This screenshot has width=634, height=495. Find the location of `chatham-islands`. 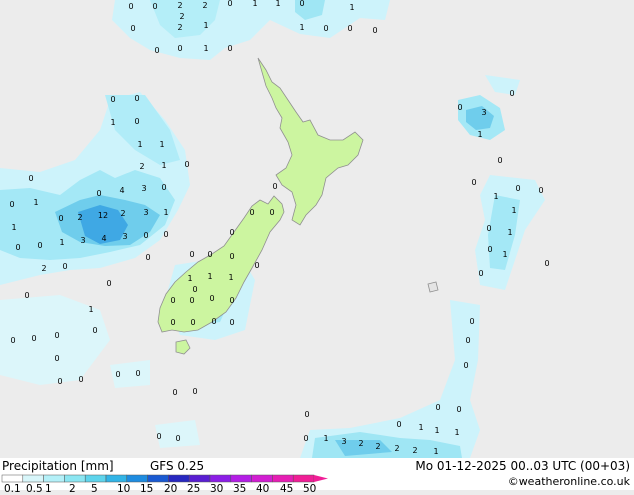

chatham-islands is located at coordinates (433, 287).